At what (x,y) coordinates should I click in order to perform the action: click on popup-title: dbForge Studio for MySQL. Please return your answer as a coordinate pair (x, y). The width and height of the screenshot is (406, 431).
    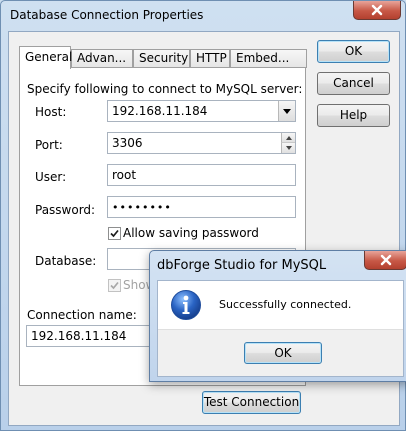
    Looking at the image, I should click on (242, 265).